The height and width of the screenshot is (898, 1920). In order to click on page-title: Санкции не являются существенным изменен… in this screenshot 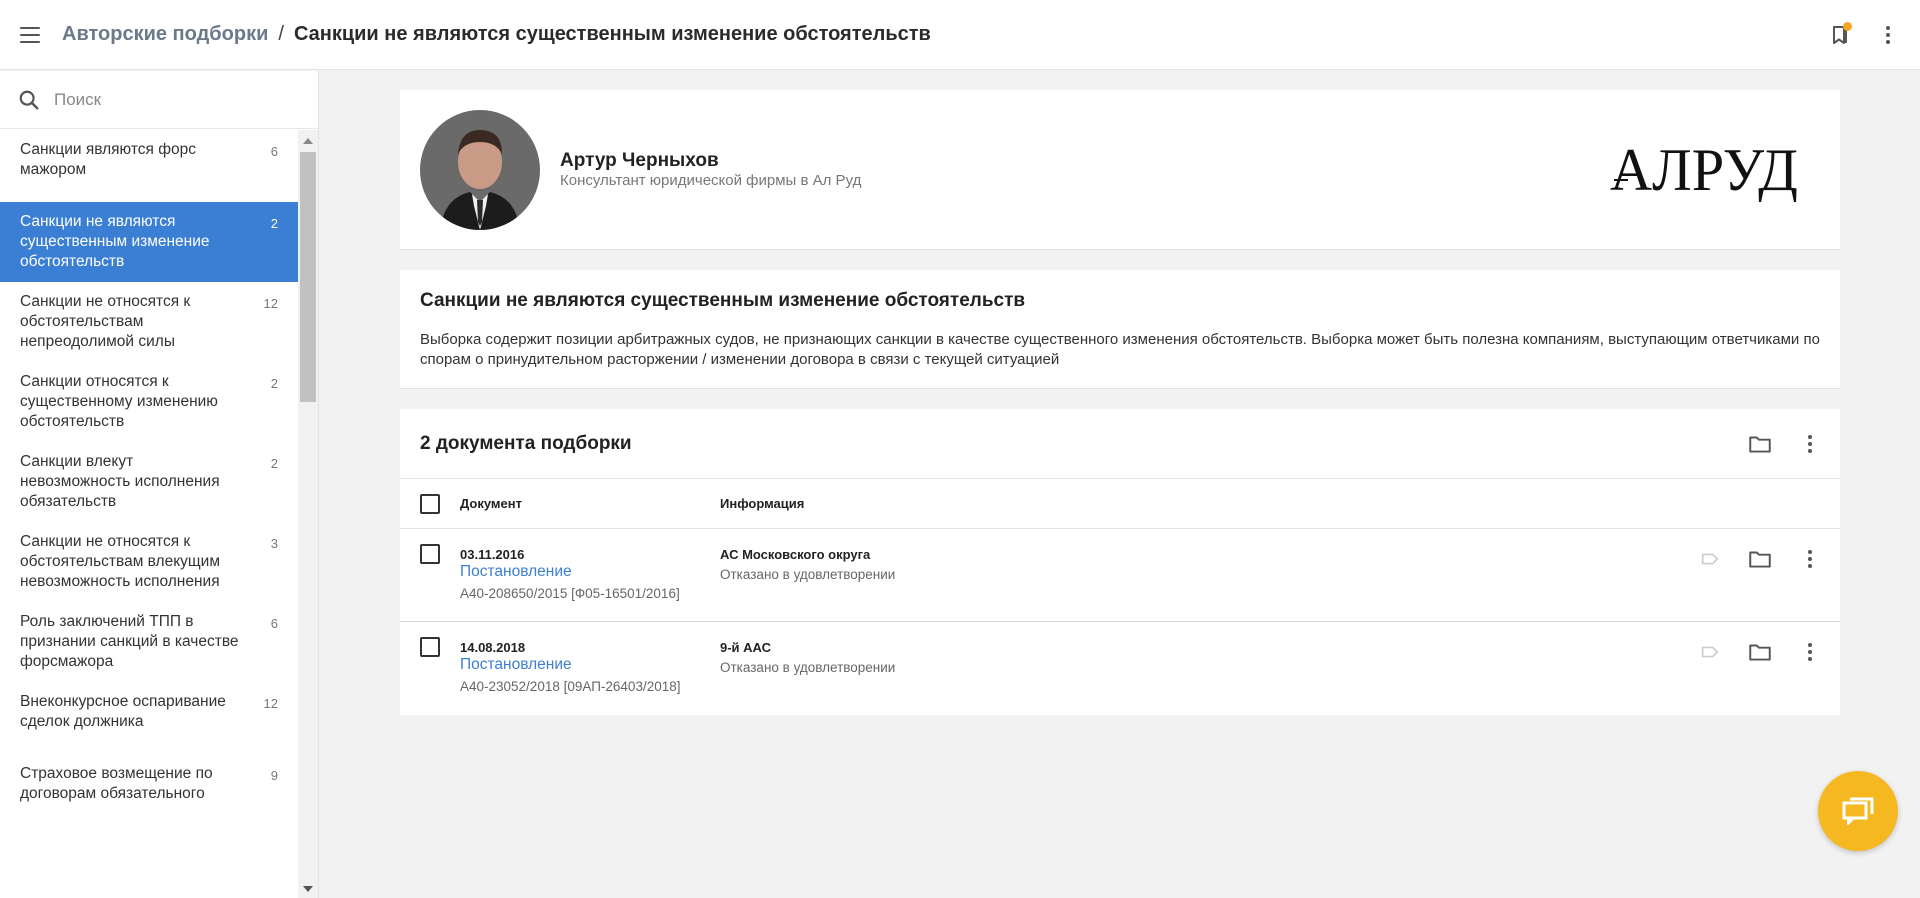, I will do `click(612, 34)`.